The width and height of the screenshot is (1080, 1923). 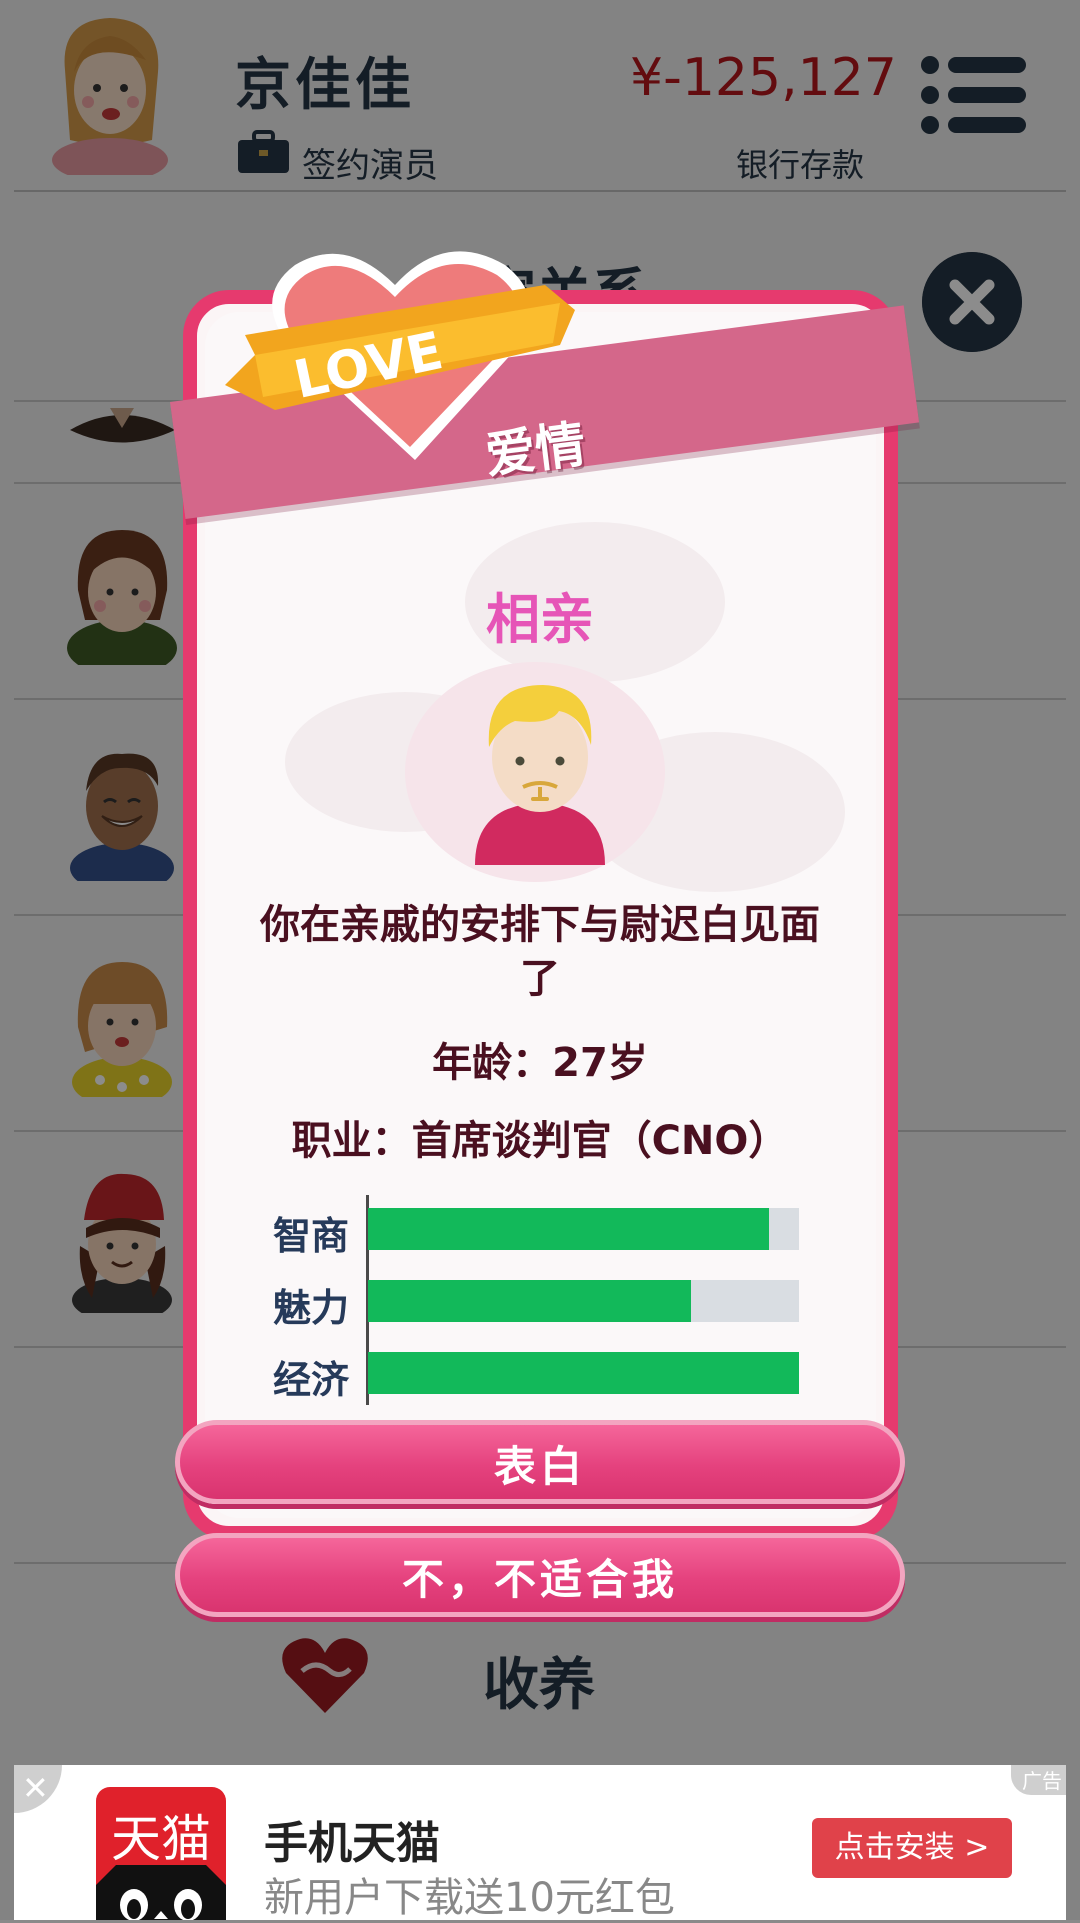 I want to click on ad-close-icon: ✕, so click(x=38, y=1789).